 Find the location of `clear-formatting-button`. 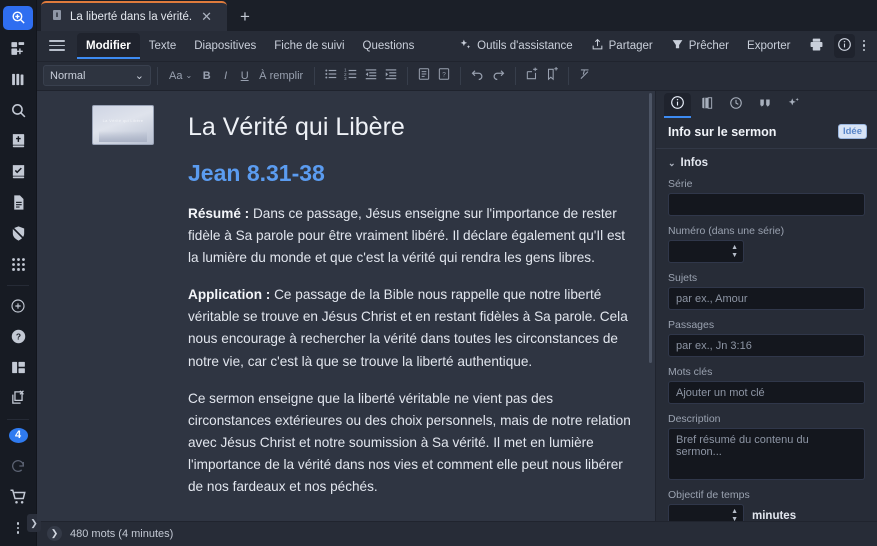

clear-formatting-button is located at coordinates (585, 75).